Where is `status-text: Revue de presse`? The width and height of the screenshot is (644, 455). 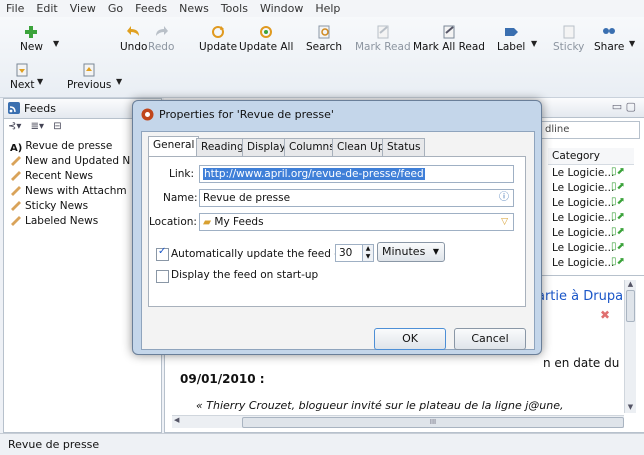
status-text: Revue de presse is located at coordinates (54, 444).